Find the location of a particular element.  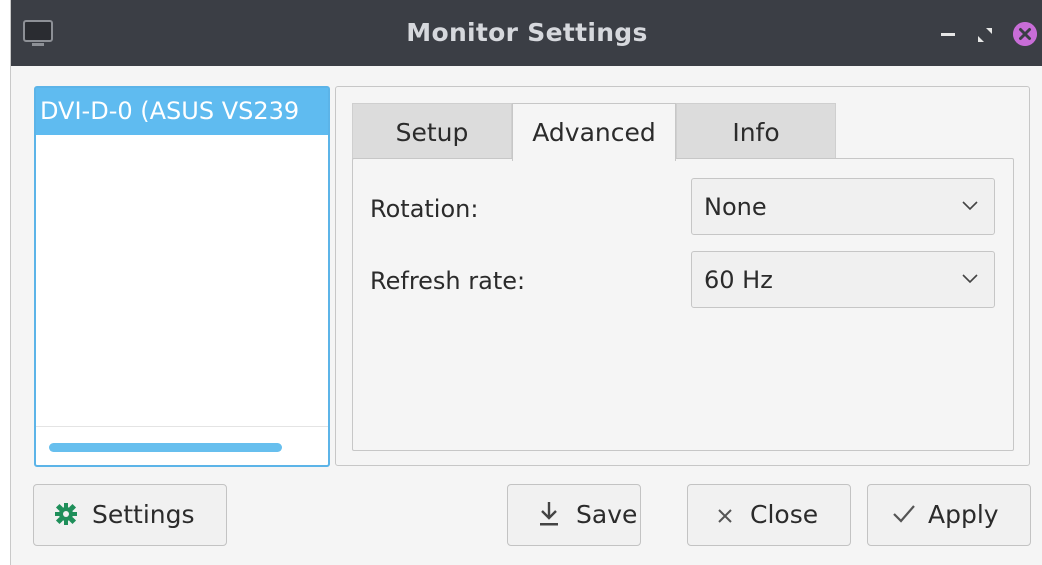

window-title: Monitor Settings is located at coordinates (527, 32).